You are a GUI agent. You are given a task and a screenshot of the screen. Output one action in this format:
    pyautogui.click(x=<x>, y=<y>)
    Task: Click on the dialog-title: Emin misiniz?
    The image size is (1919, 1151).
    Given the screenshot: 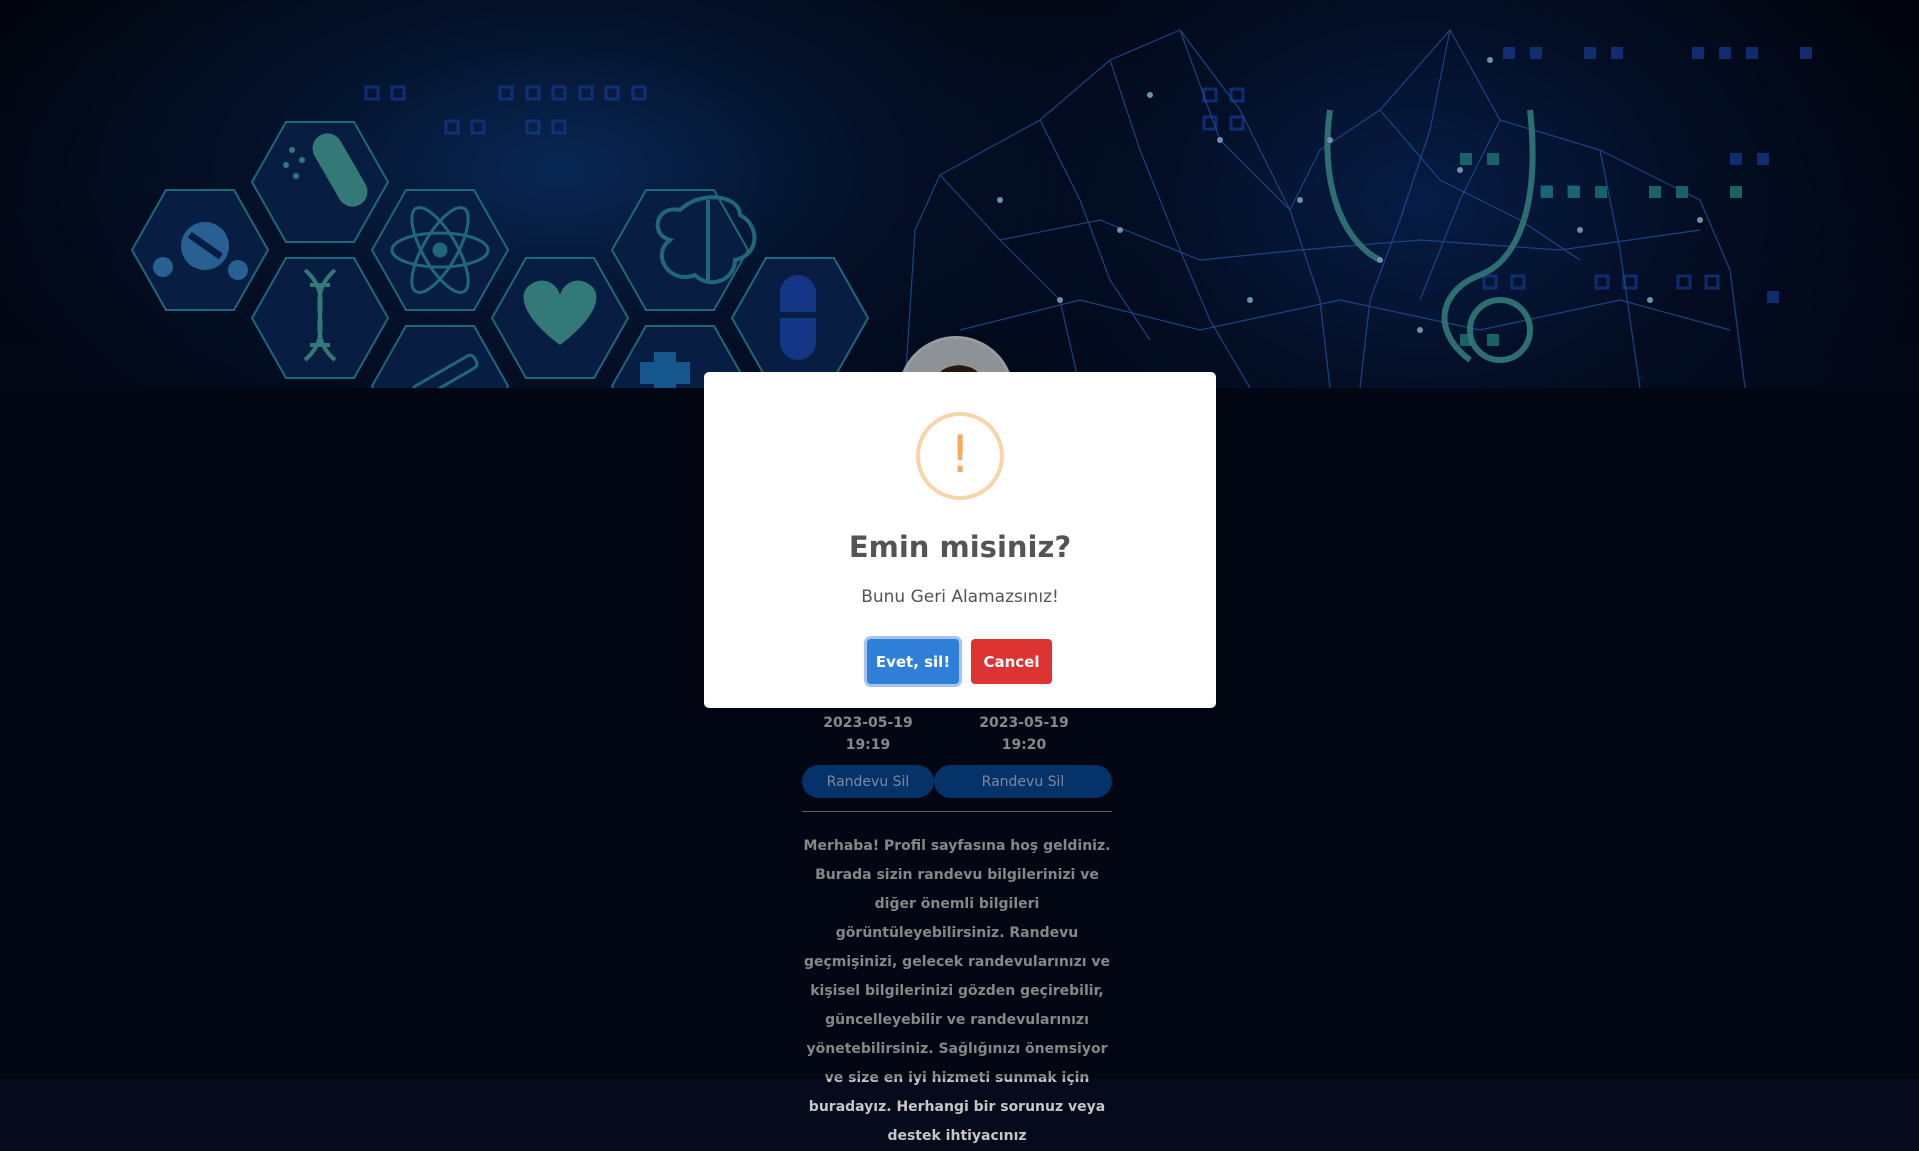 What is the action you would take?
    pyautogui.click(x=960, y=547)
    